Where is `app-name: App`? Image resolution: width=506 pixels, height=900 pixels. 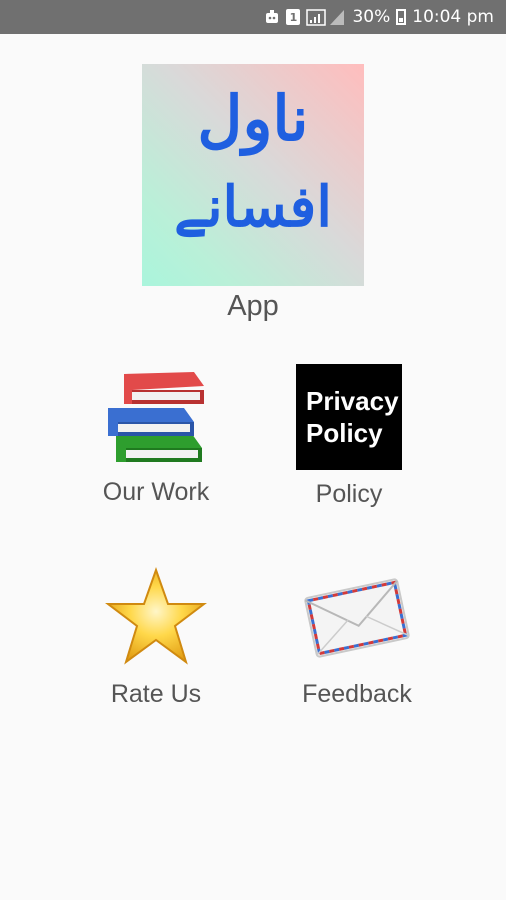 app-name: App is located at coordinates (253, 306).